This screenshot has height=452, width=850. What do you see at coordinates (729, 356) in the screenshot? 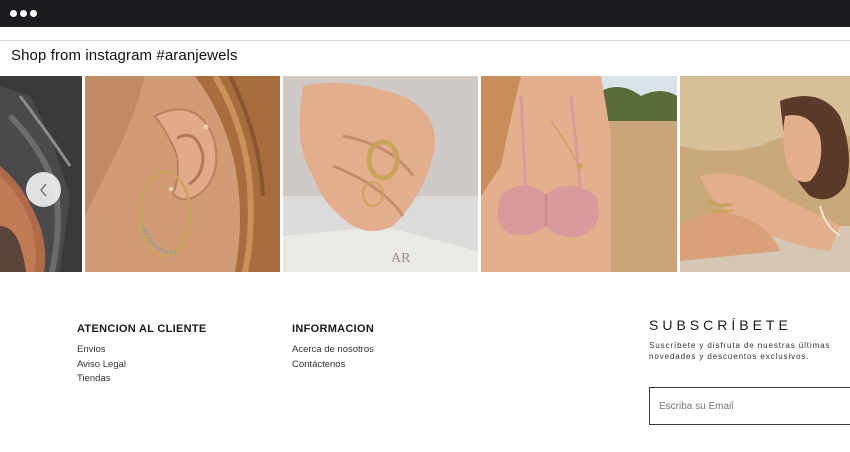
I see `newsletter-text-line: novedades y descuentos exclusivos.` at bounding box center [729, 356].